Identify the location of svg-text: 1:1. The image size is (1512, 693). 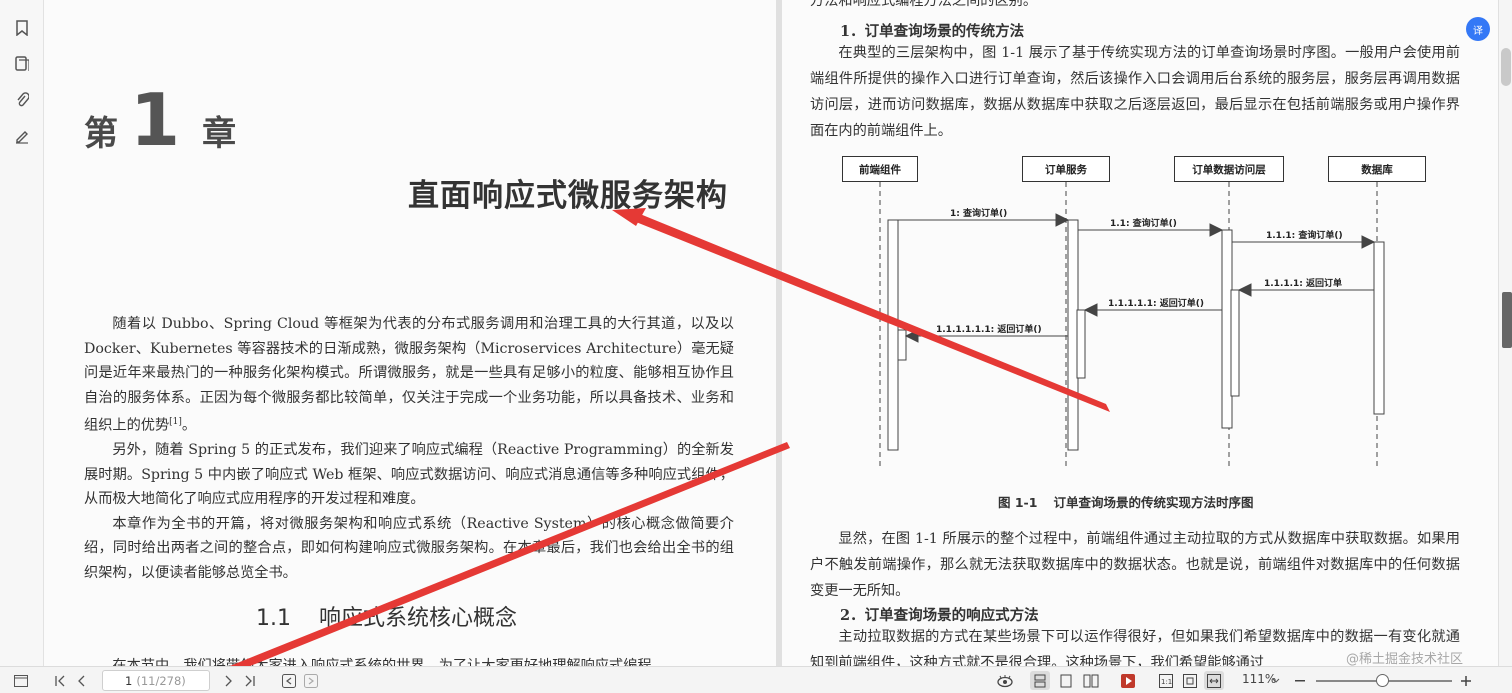
(1166, 682).